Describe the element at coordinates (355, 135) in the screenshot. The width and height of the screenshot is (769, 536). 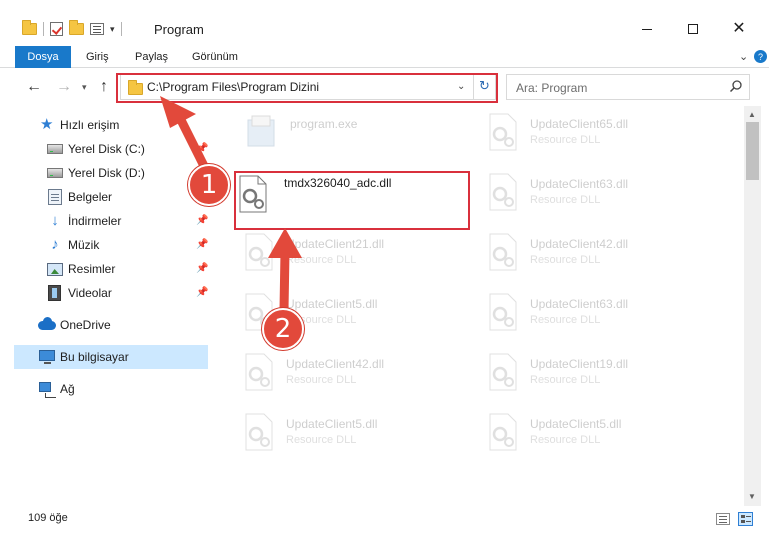
I see `file-item: program.exe` at that location.